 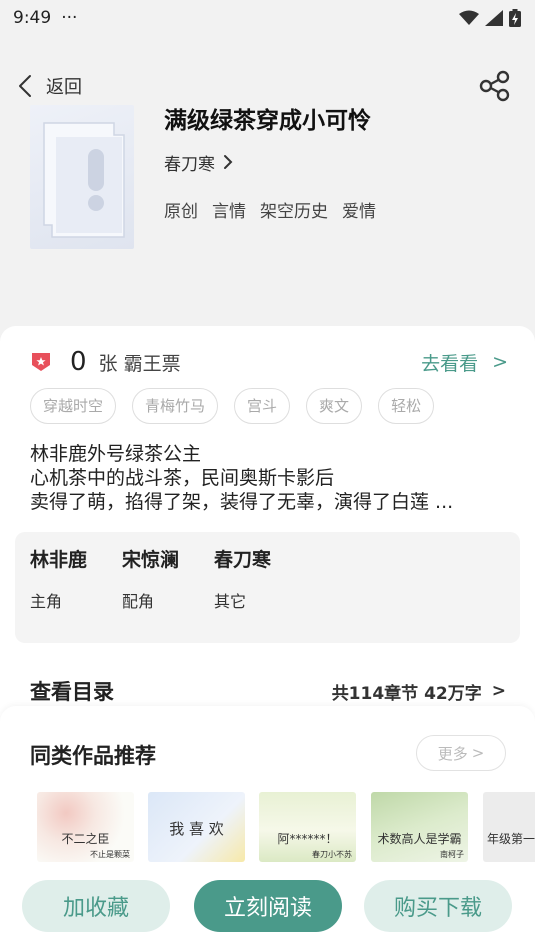 I want to click on book-header: 满级绿茶穿成小可怜 春刀寒 原创 言情 架空历史 爱情, so click(x=270, y=177).